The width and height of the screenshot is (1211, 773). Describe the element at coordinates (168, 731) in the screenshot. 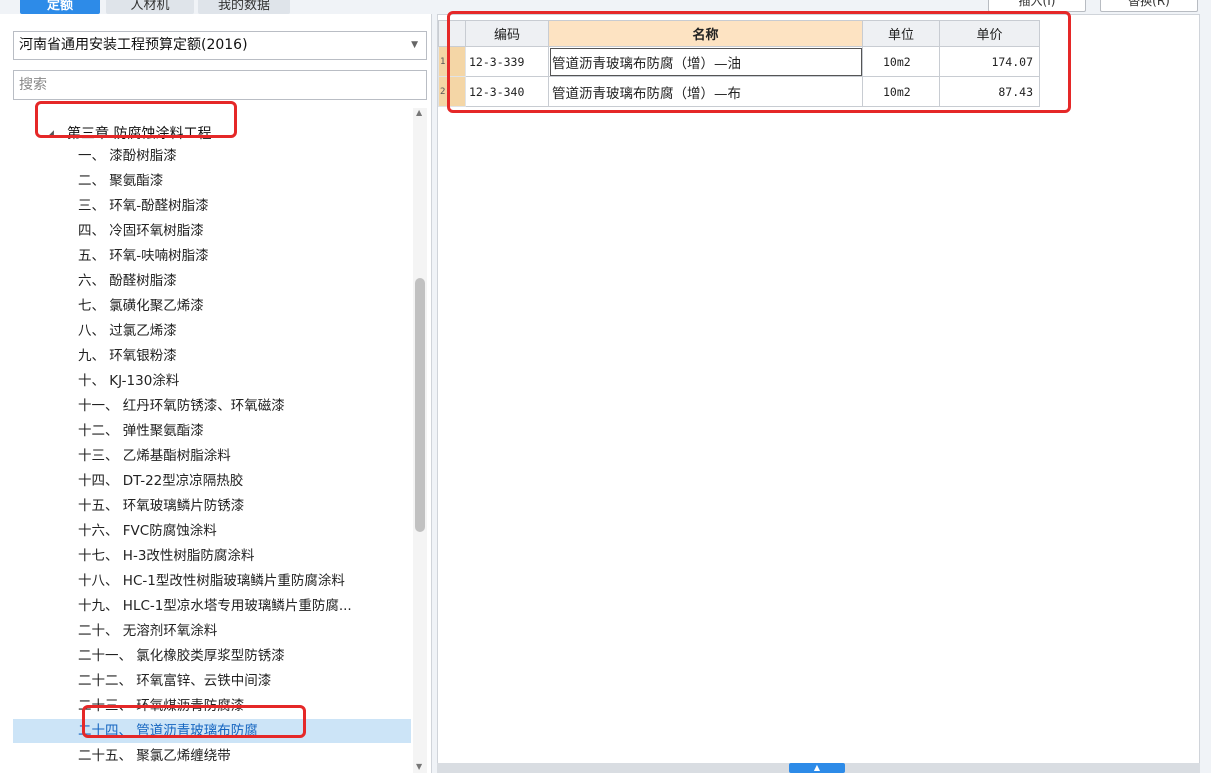

I see `tree-item-label: 二十四、 管道沥青玻璃布防腐` at that location.